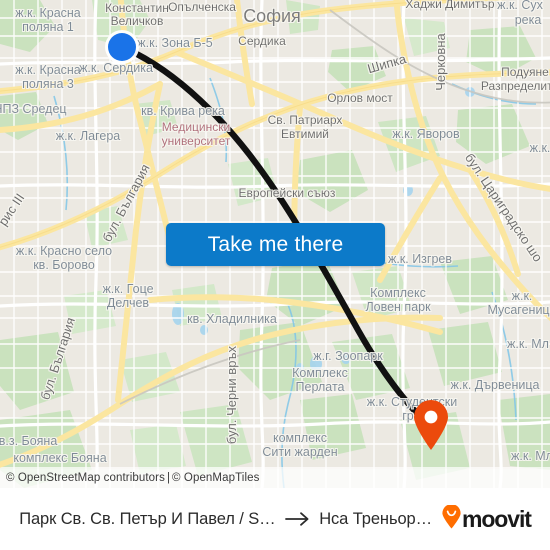  Describe the element at coordinates (127, 289) in the screenshot. I see `map-label: ж.к. Гоце` at that location.